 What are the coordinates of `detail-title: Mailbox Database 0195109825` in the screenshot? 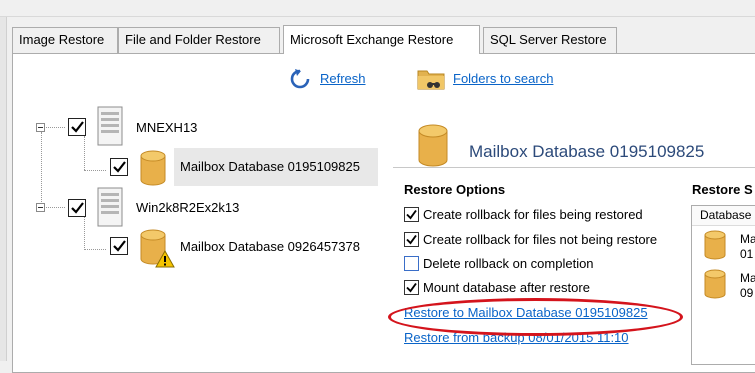 It's located at (587, 151).